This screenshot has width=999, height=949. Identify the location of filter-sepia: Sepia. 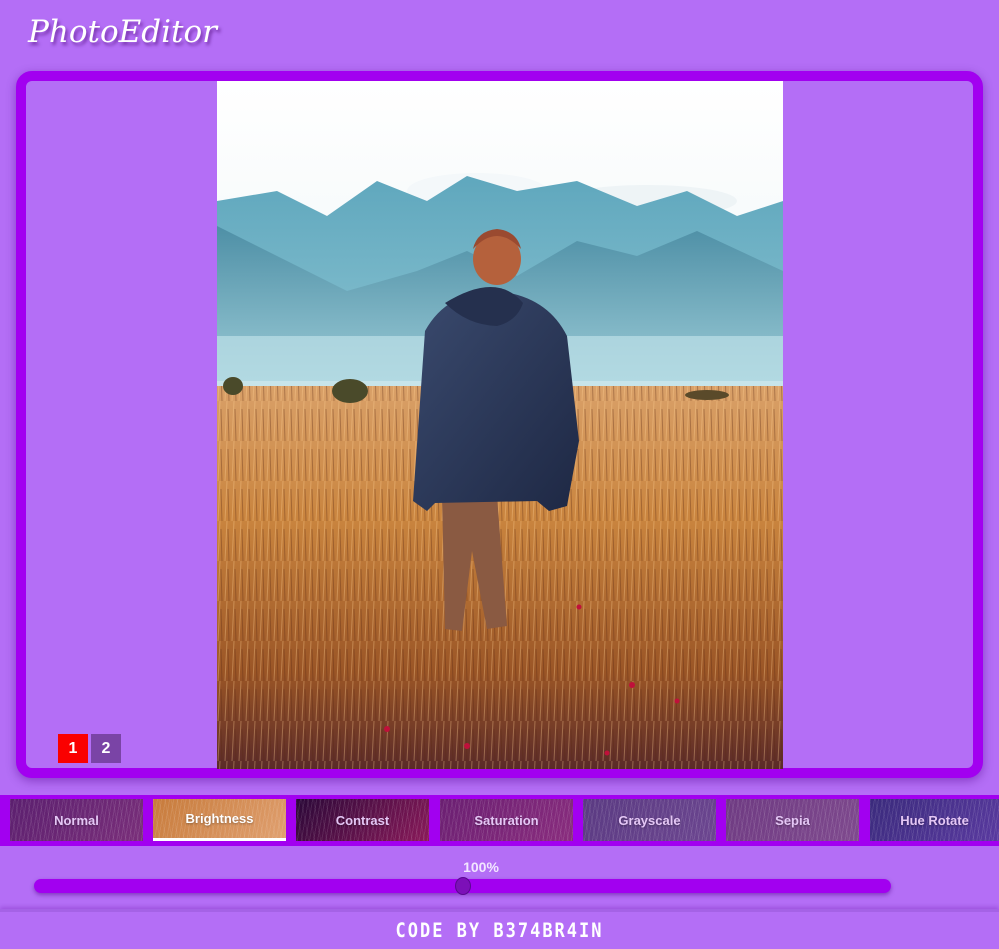
(792, 820).